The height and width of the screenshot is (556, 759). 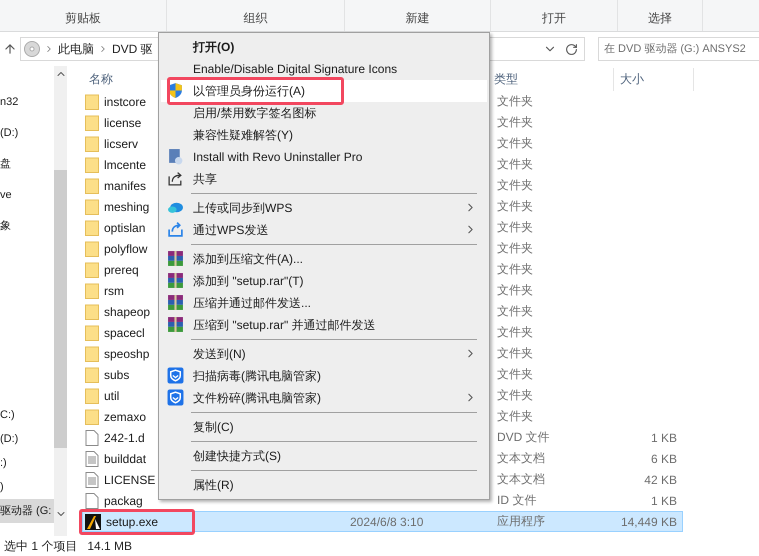 I want to click on file-size: 6 KB, so click(x=663, y=459).